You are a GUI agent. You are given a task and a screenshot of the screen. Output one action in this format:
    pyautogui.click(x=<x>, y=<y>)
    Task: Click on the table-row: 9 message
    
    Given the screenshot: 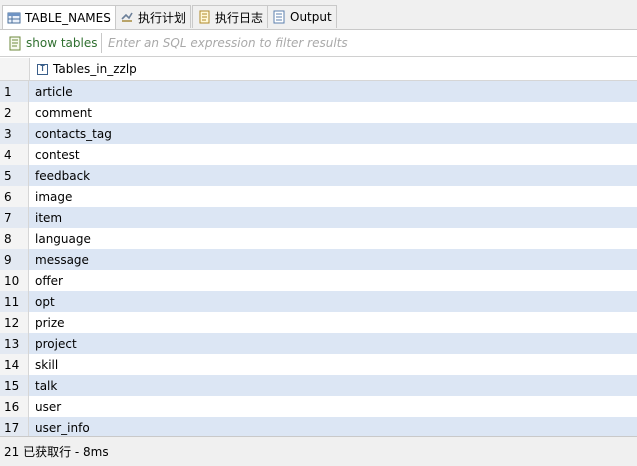 What is the action you would take?
    pyautogui.click(x=318, y=259)
    